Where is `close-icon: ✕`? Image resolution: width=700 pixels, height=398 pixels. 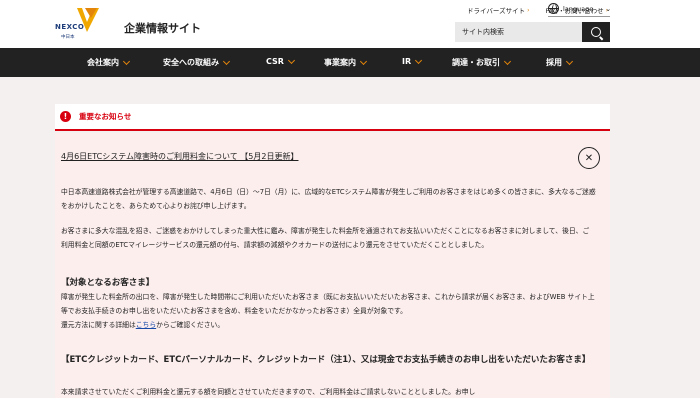 close-icon: ✕ is located at coordinates (589, 158).